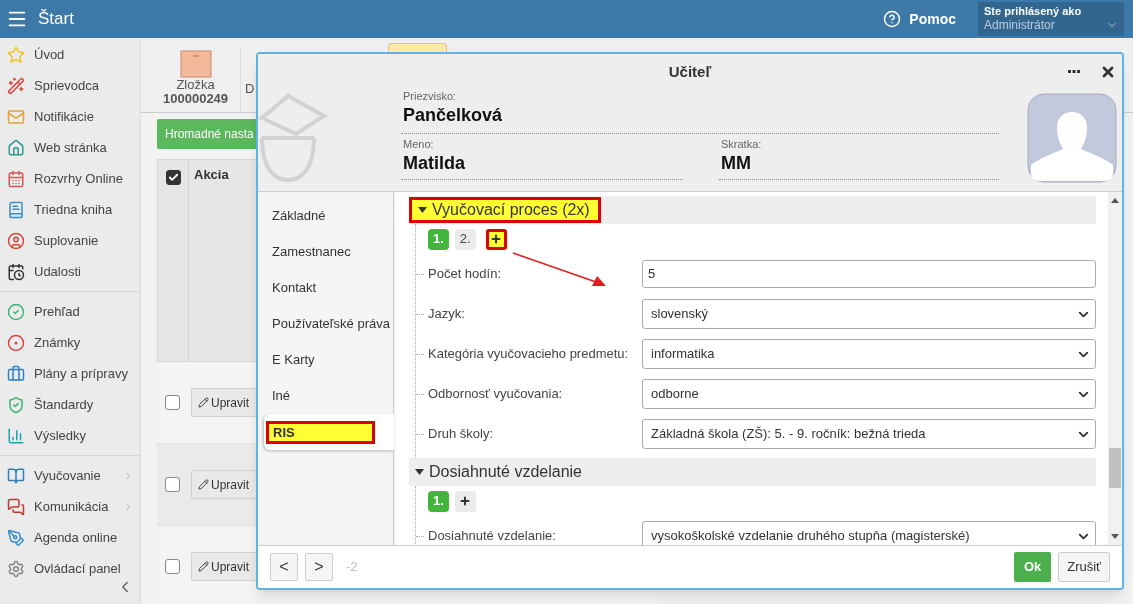 This screenshot has width=1133, height=604. Describe the element at coordinates (70, 342) in the screenshot. I see `sidebar-item: Známky` at that location.